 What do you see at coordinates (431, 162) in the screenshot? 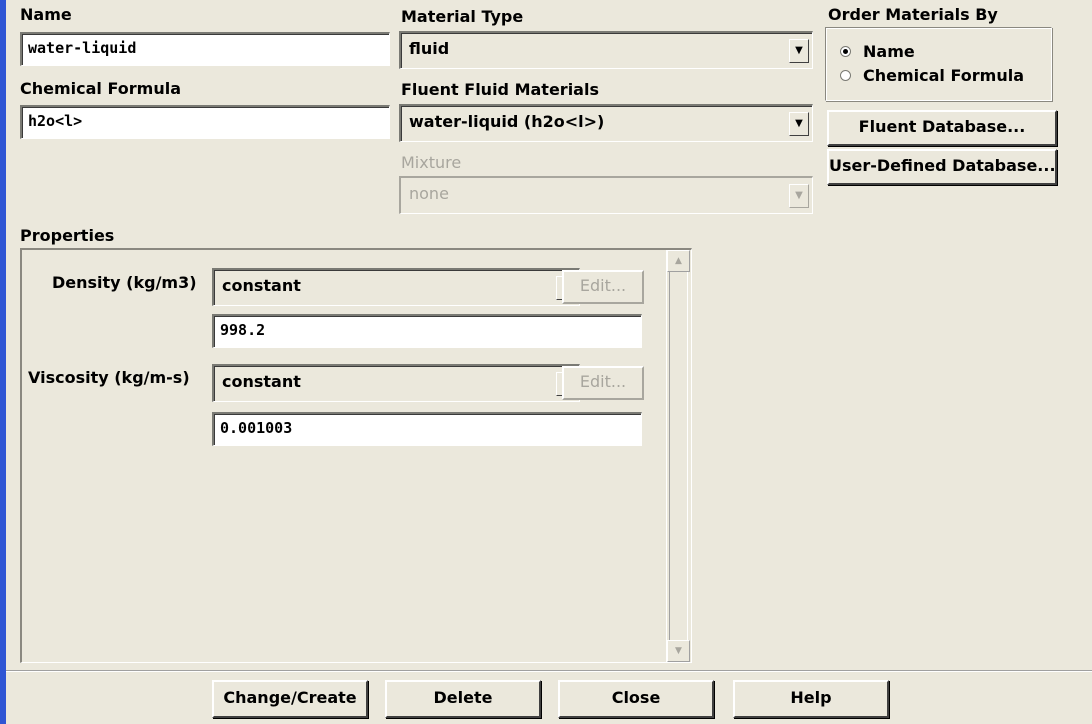
I see `mixture-label: Mixture` at bounding box center [431, 162].